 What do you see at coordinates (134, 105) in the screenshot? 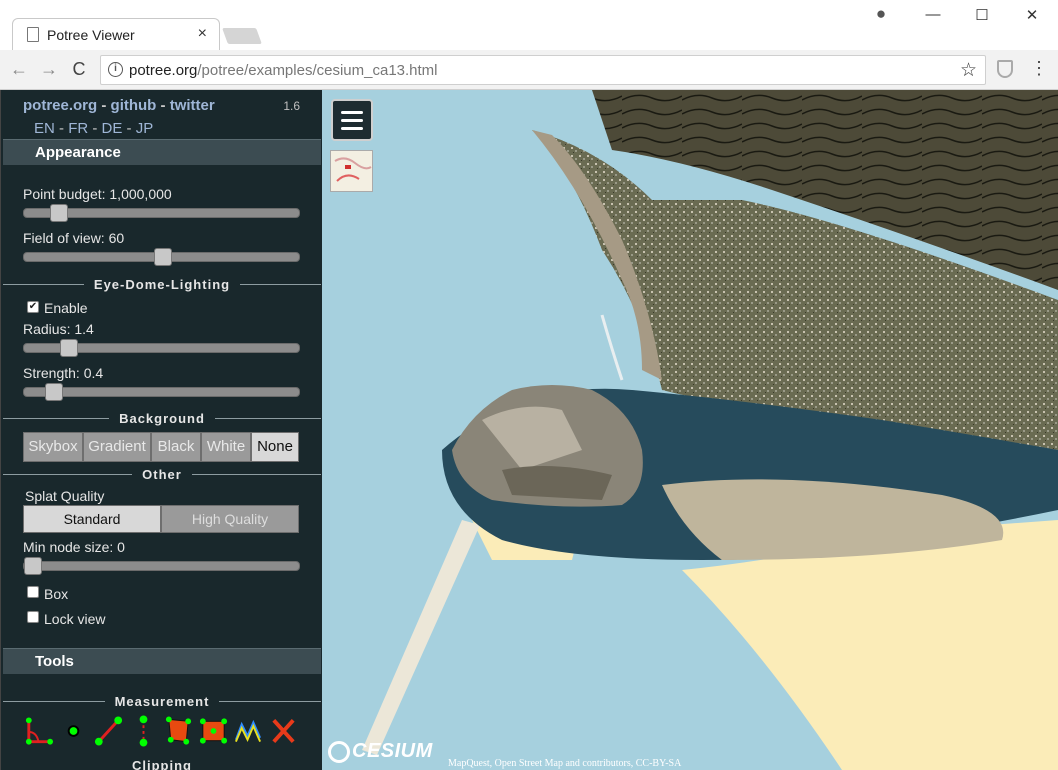
I see `link-github: github` at bounding box center [134, 105].